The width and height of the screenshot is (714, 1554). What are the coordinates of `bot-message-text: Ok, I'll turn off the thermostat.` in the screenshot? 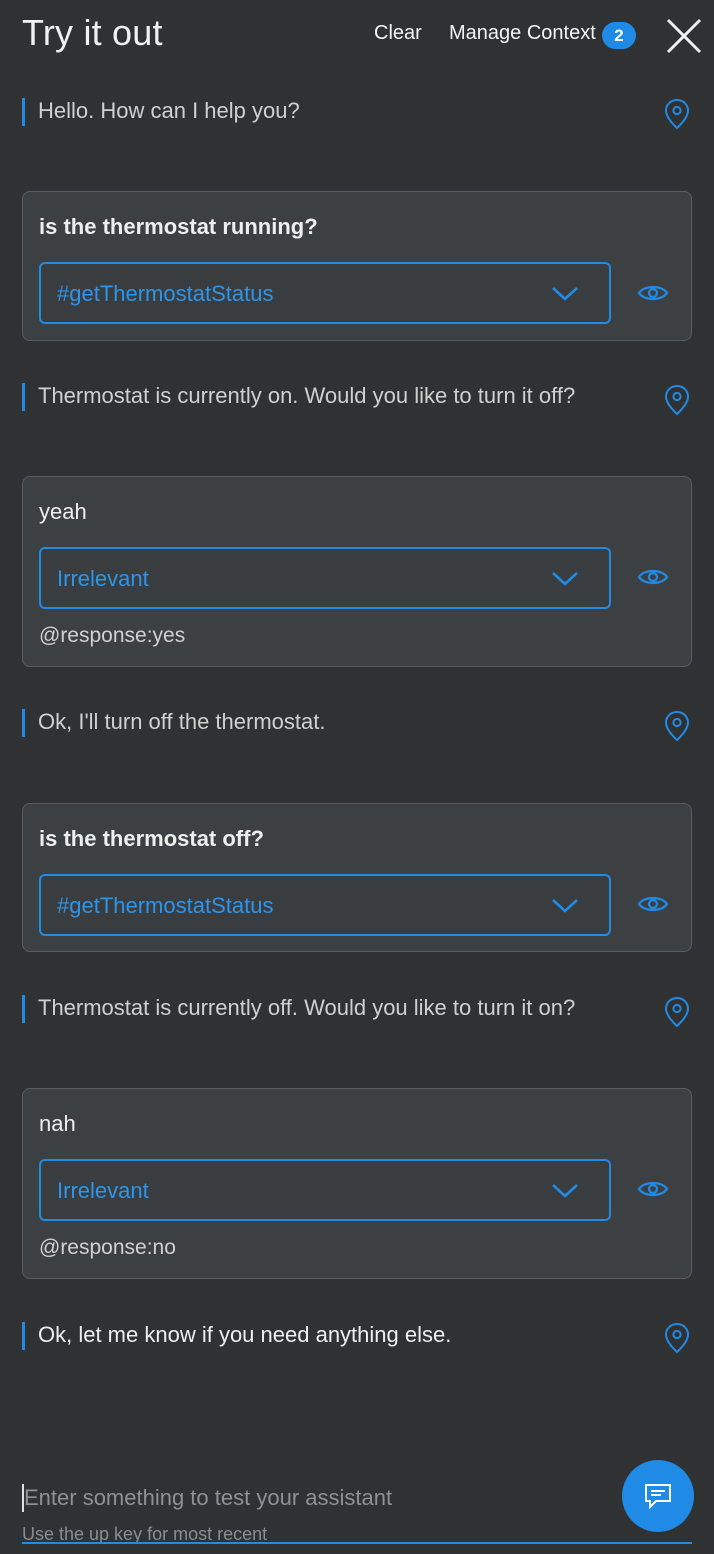 It's located at (182, 721).